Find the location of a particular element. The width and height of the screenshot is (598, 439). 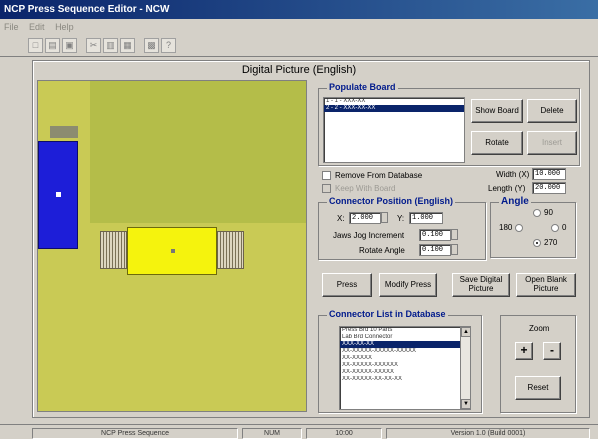

status-app: NCP Press Sequence is located at coordinates (135, 433).